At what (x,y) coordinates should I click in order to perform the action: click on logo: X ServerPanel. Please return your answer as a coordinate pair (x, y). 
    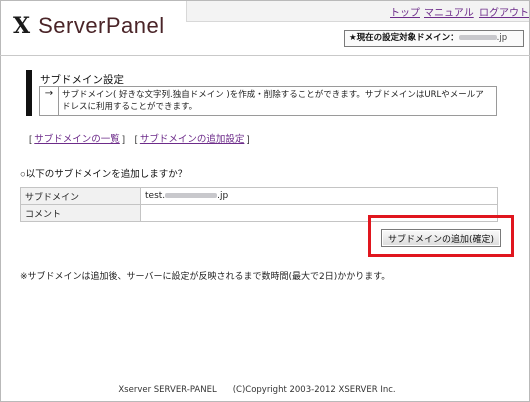
    Looking at the image, I should click on (89, 26).